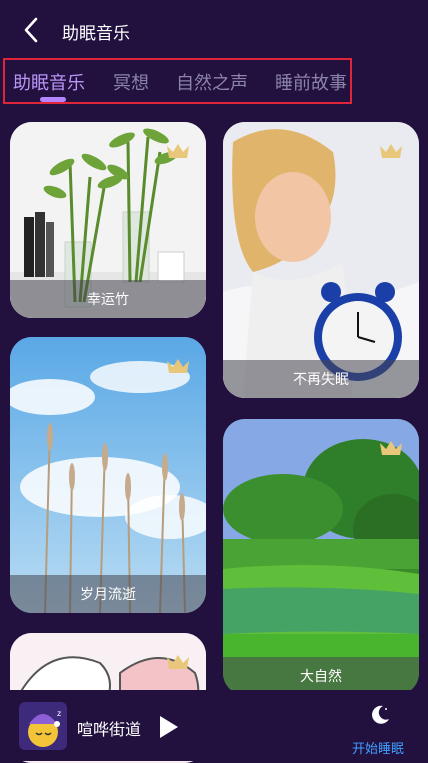 This screenshot has width=428, height=763. What do you see at coordinates (108, 220) in the screenshot?
I see `card-lucky-bamboo: 幸运竹` at bounding box center [108, 220].